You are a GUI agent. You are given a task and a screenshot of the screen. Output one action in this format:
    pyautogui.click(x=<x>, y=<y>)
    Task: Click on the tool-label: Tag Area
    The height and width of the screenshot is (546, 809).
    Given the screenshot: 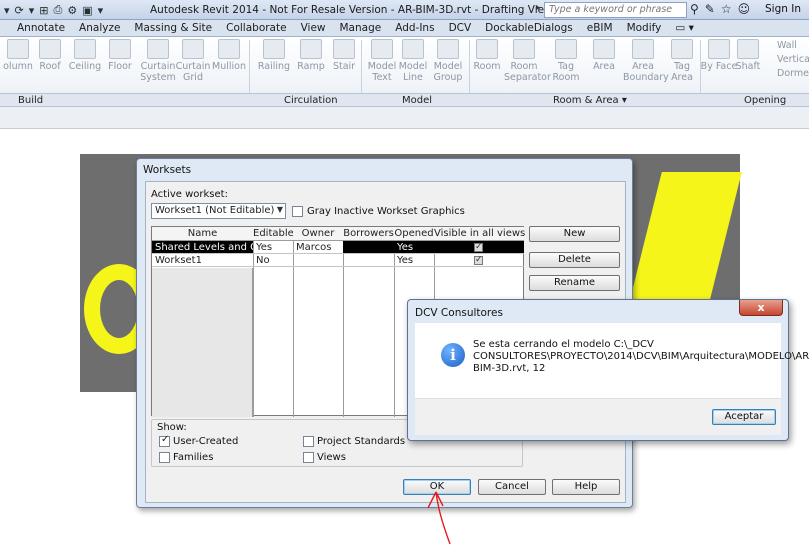 What is the action you would take?
    pyautogui.click(x=682, y=72)
    